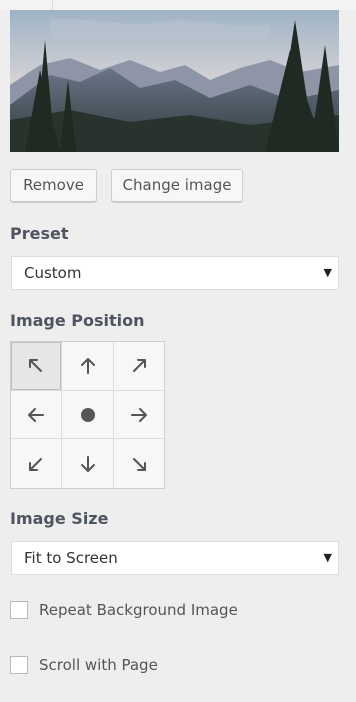 The width and height of the screenshot is (356, 702). Describe the element at coordinates (178, 5) in the screenshot. I see `top-strip` at that location.